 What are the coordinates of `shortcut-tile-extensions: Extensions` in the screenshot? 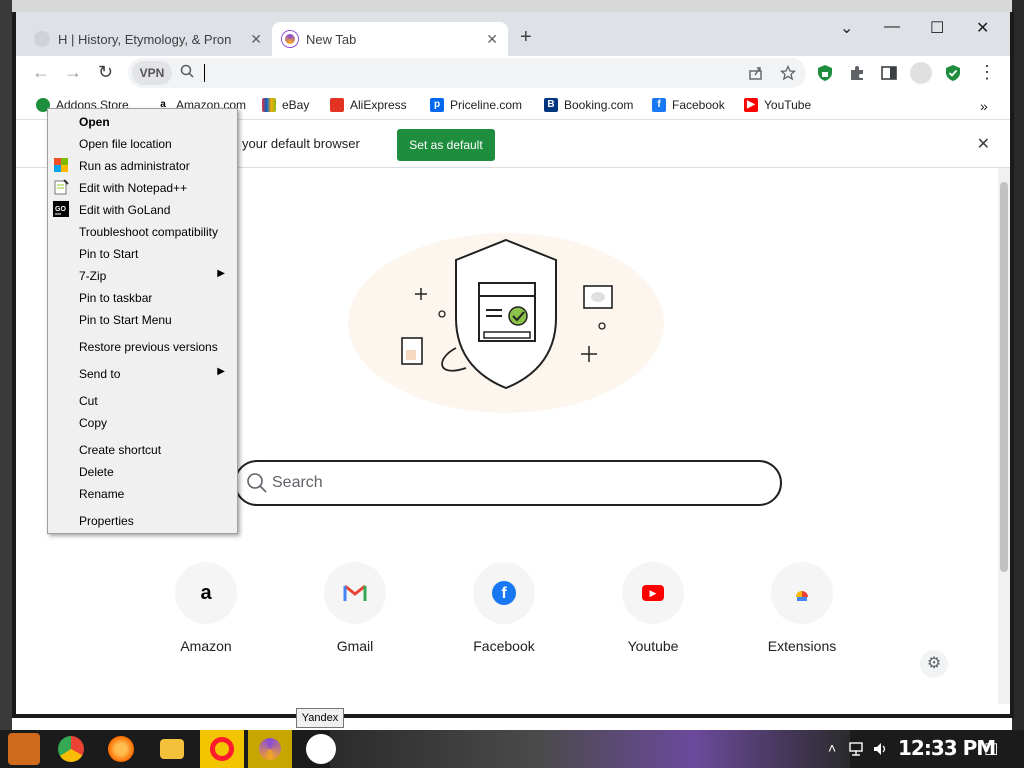 It's located at (802, 608).